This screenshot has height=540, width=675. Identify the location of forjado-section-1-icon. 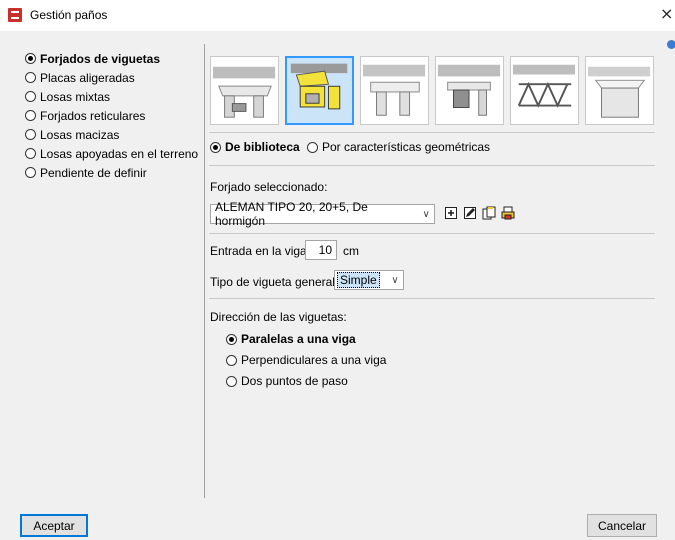
(244, 92).